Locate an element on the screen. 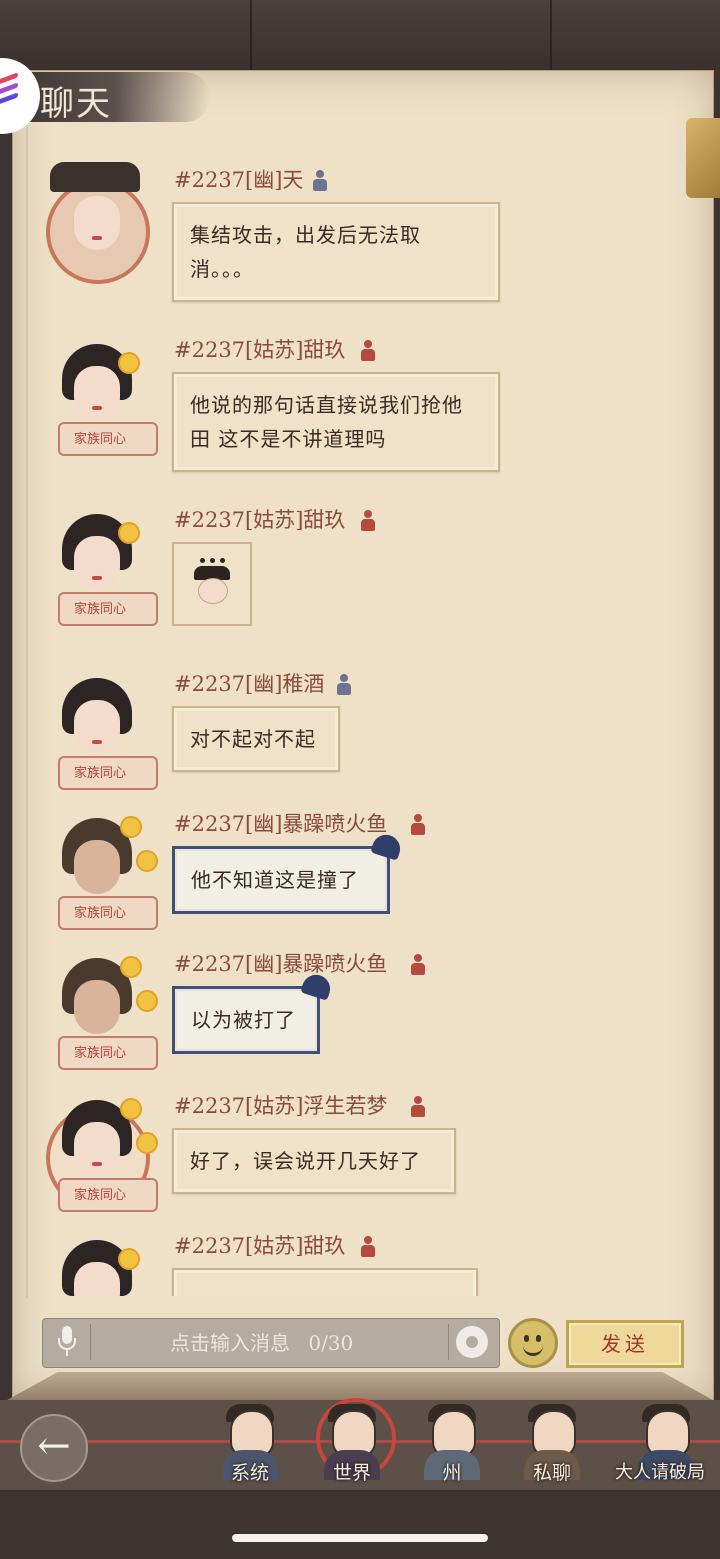 Image resolution: width=720 pixels, height=1559 pixels. tab-label: 大人请破局 is located at coordinates (660, 1472).